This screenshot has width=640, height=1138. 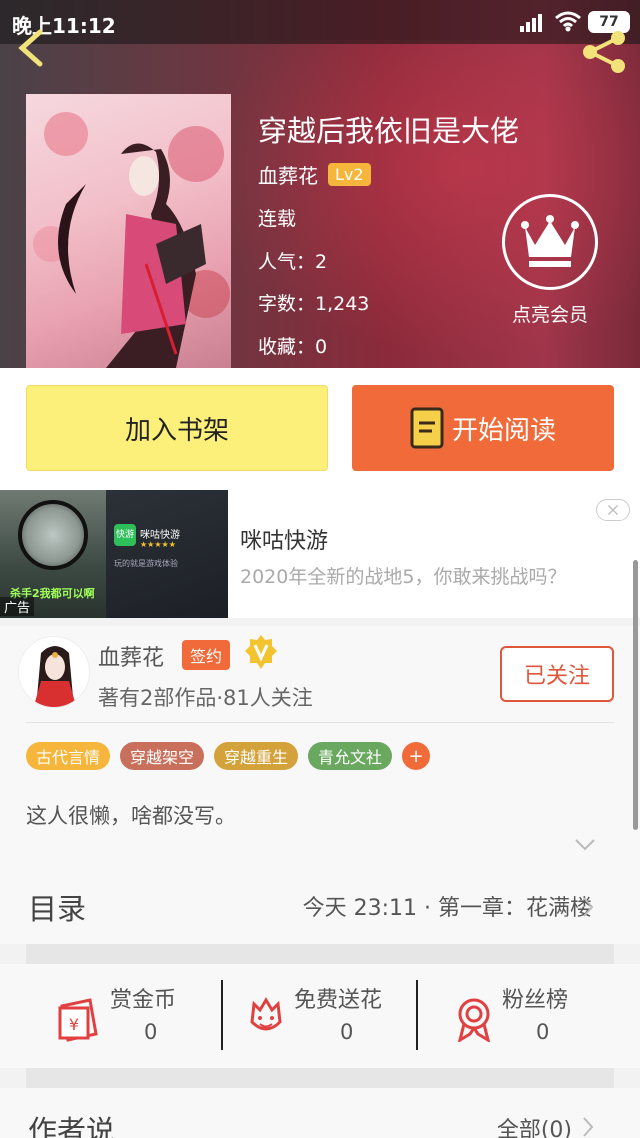 What do you see at coordinates (403, 577) in the screenshot?
I see `ad-description: 2020年全新的战地5，你敢来挑战吗？` at bounding box center [403, 577].